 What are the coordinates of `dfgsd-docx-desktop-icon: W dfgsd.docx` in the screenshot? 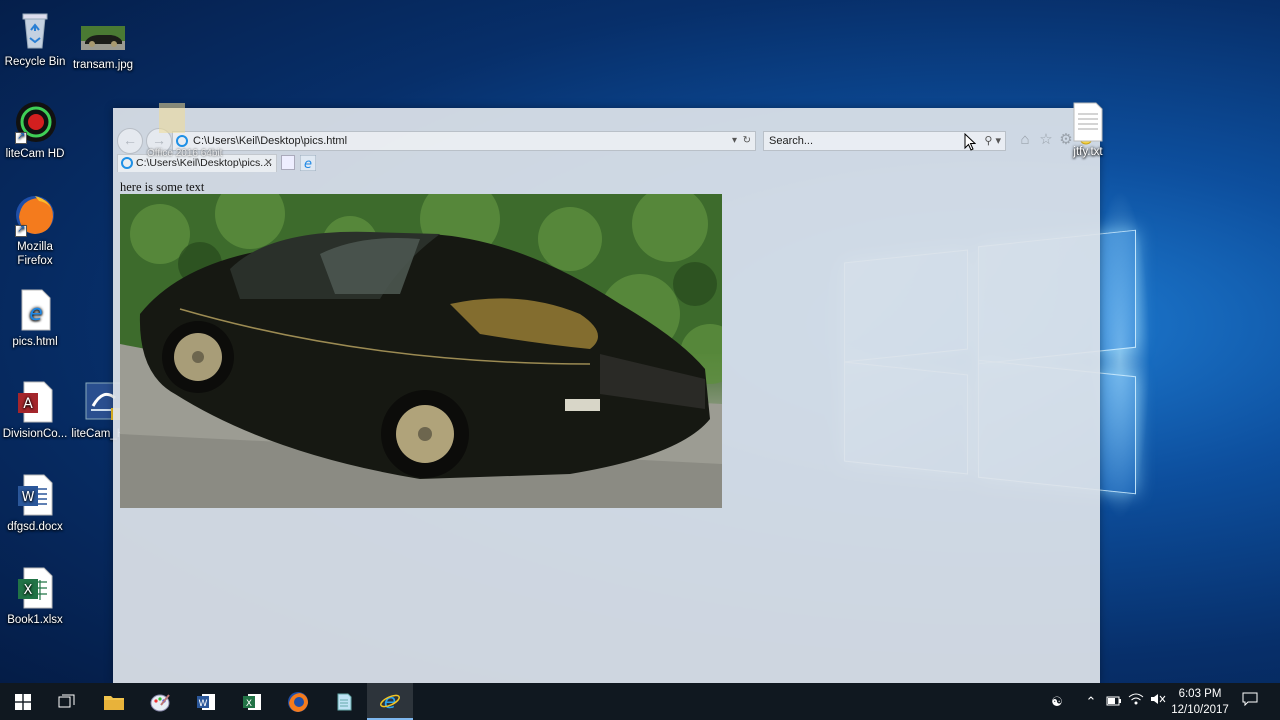 It's located at (35, 503).